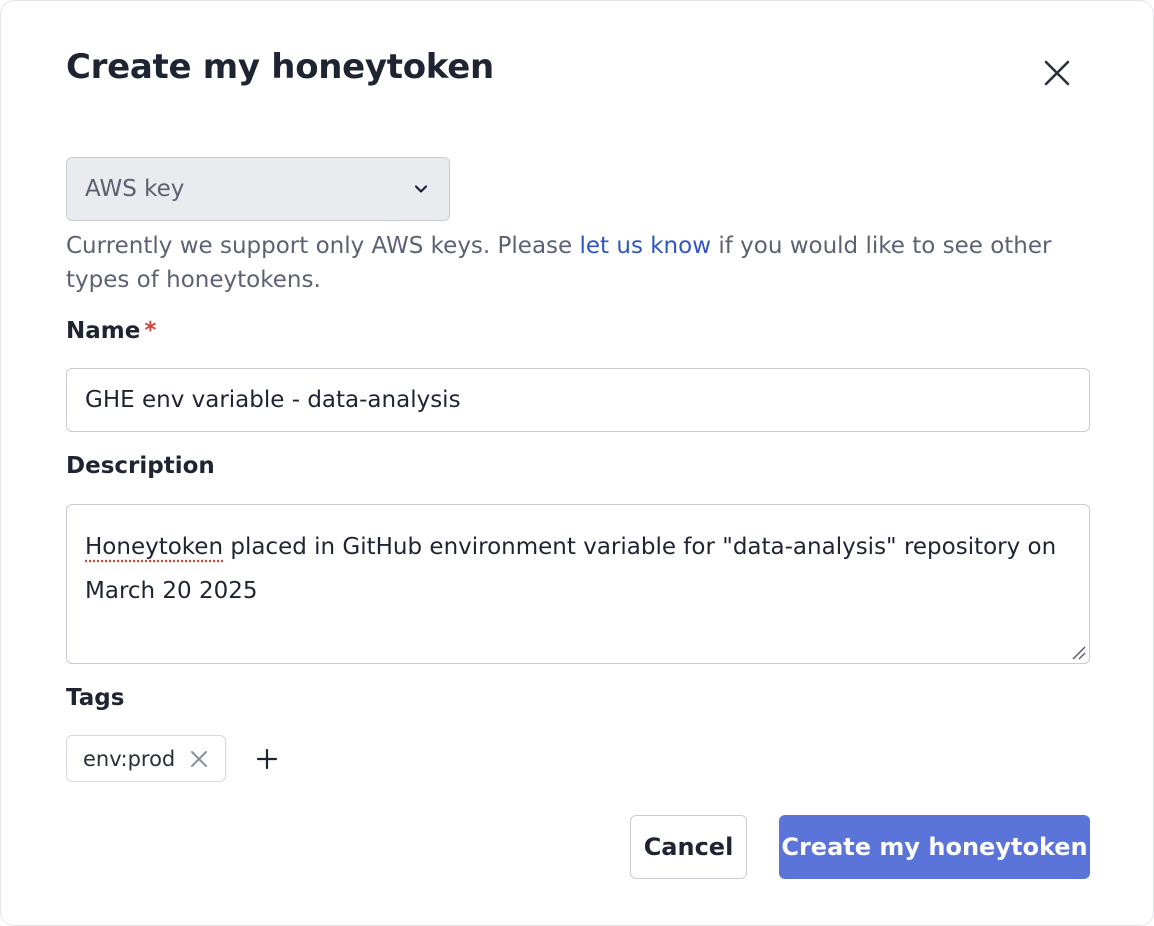  I want to click on required-marker: *, so click(150, 331).